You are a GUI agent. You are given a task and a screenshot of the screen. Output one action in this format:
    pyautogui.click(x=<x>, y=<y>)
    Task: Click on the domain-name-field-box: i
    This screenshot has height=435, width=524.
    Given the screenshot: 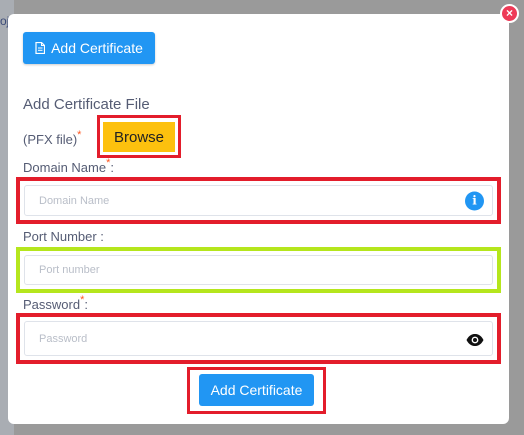 What is the action you would take?
    pyautogui.click(x=258, y=200)
    